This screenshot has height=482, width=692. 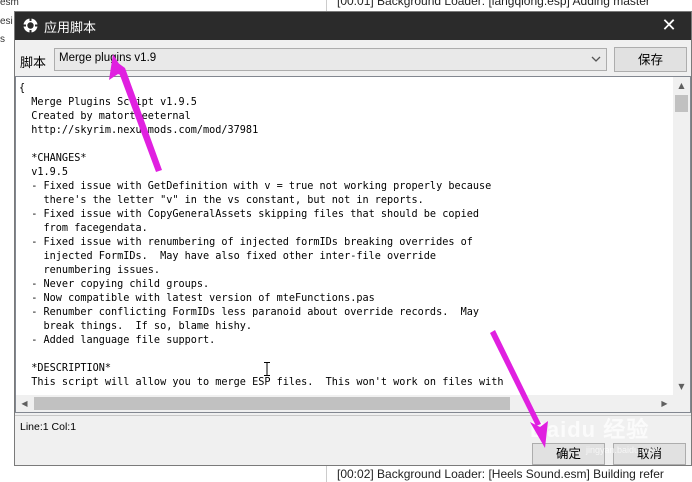 I want to click on chevron-down-icon, so click(x=596, y=59).